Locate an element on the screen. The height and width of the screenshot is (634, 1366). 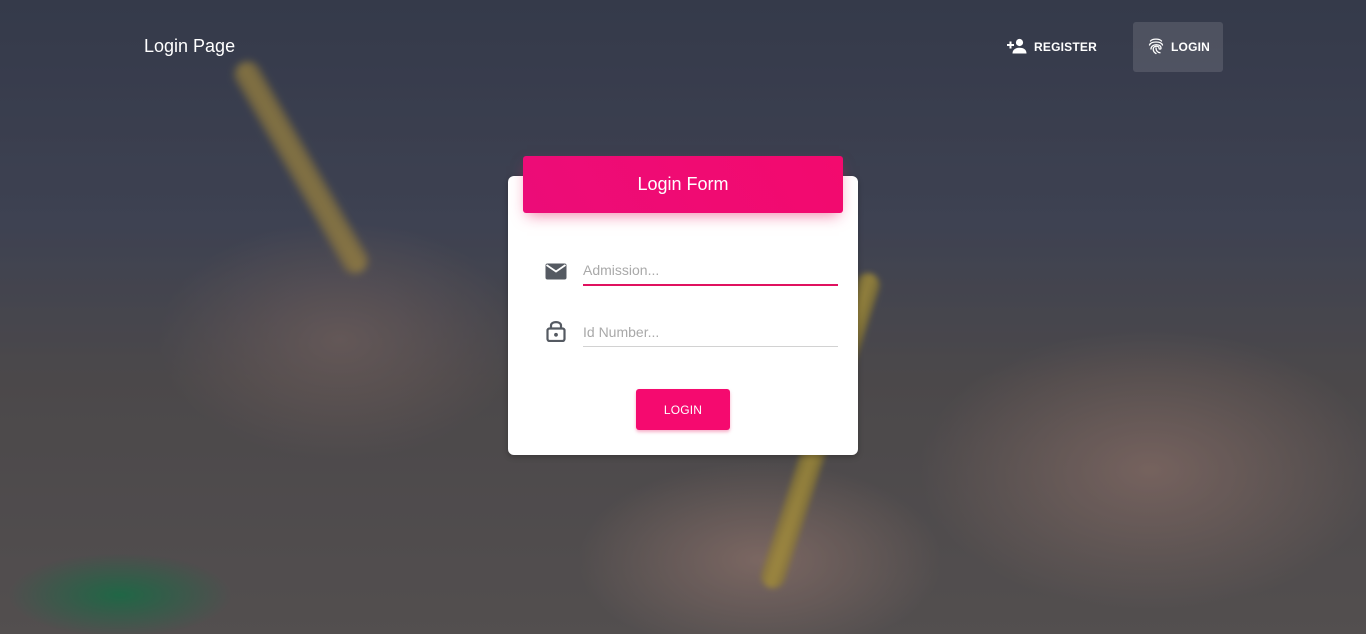
admission-input is located at coordinates (710, 271).